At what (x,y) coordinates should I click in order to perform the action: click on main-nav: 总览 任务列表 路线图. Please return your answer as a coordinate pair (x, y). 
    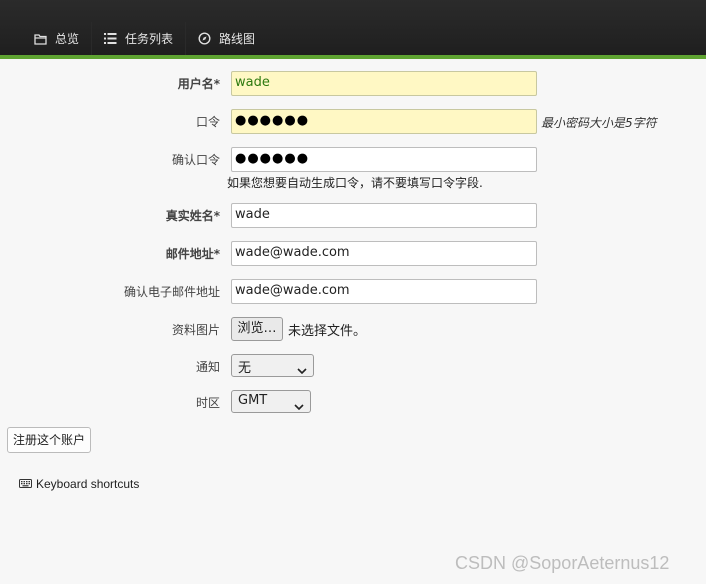
    Looking at the image, I should click on (144, 38).